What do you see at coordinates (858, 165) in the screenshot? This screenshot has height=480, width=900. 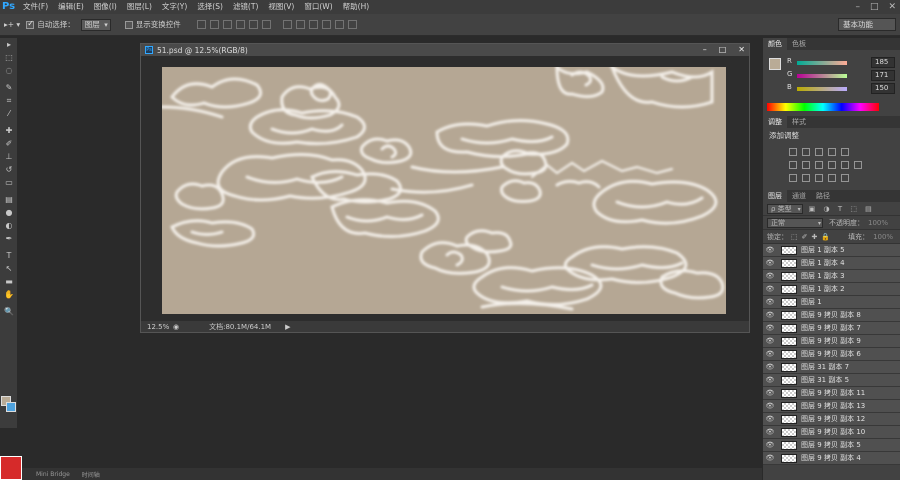 I see `color-lookup-icon` at bounding box center [858, 165].